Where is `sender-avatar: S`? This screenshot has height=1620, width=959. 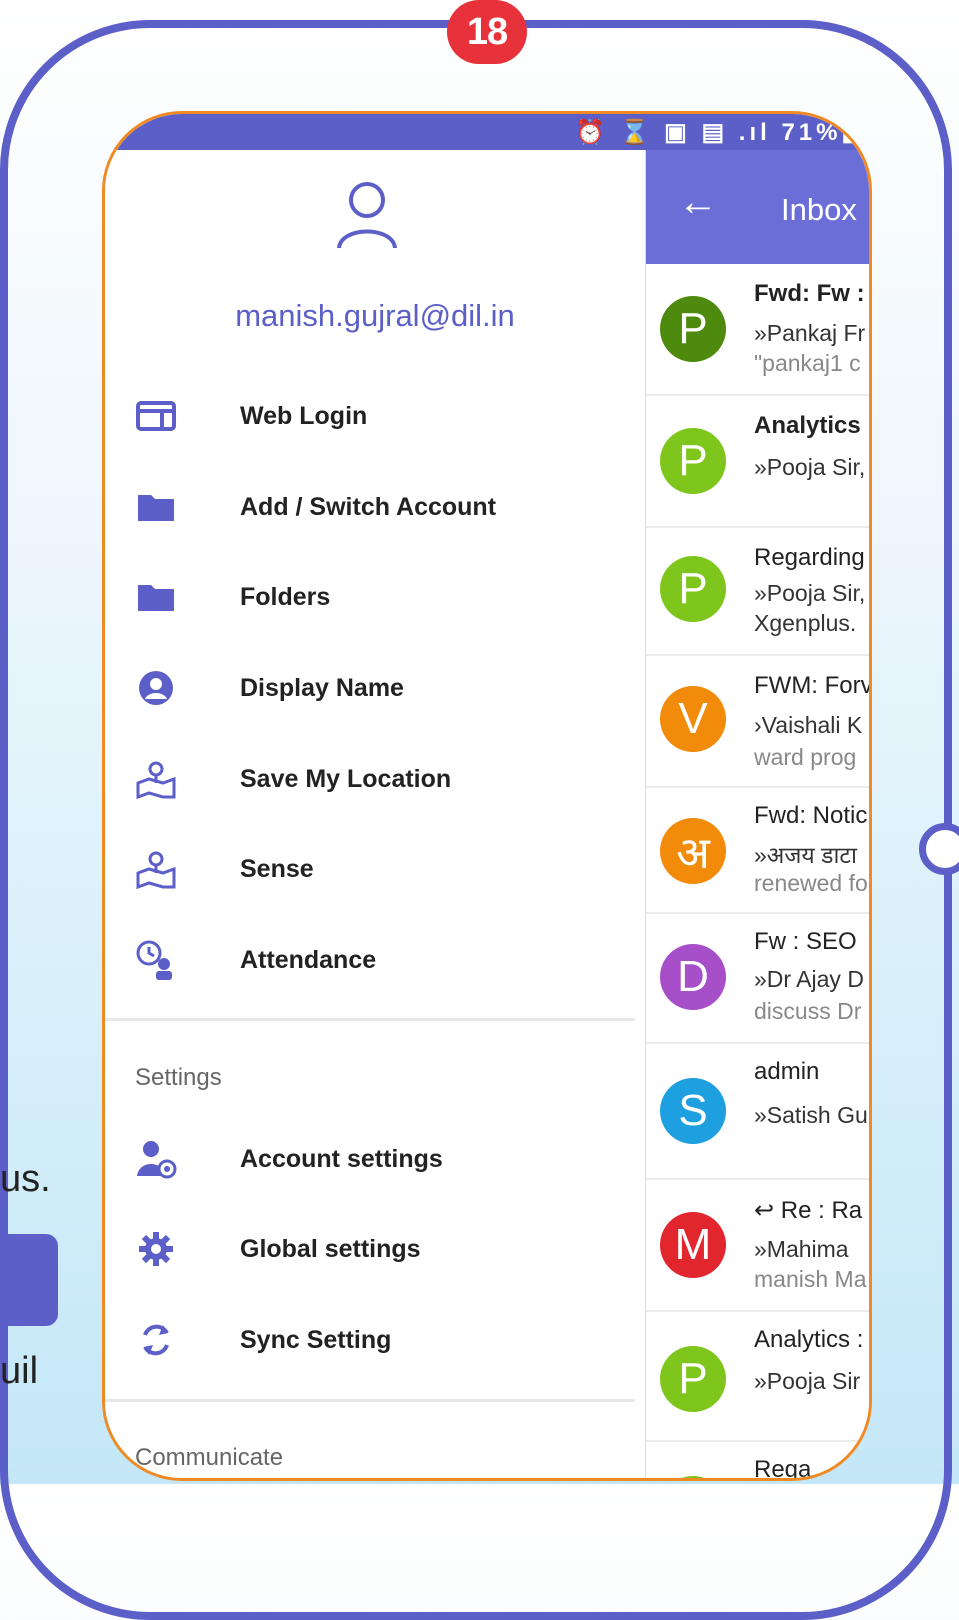 sender-avatar: S is located at coordinates (693, 1111).